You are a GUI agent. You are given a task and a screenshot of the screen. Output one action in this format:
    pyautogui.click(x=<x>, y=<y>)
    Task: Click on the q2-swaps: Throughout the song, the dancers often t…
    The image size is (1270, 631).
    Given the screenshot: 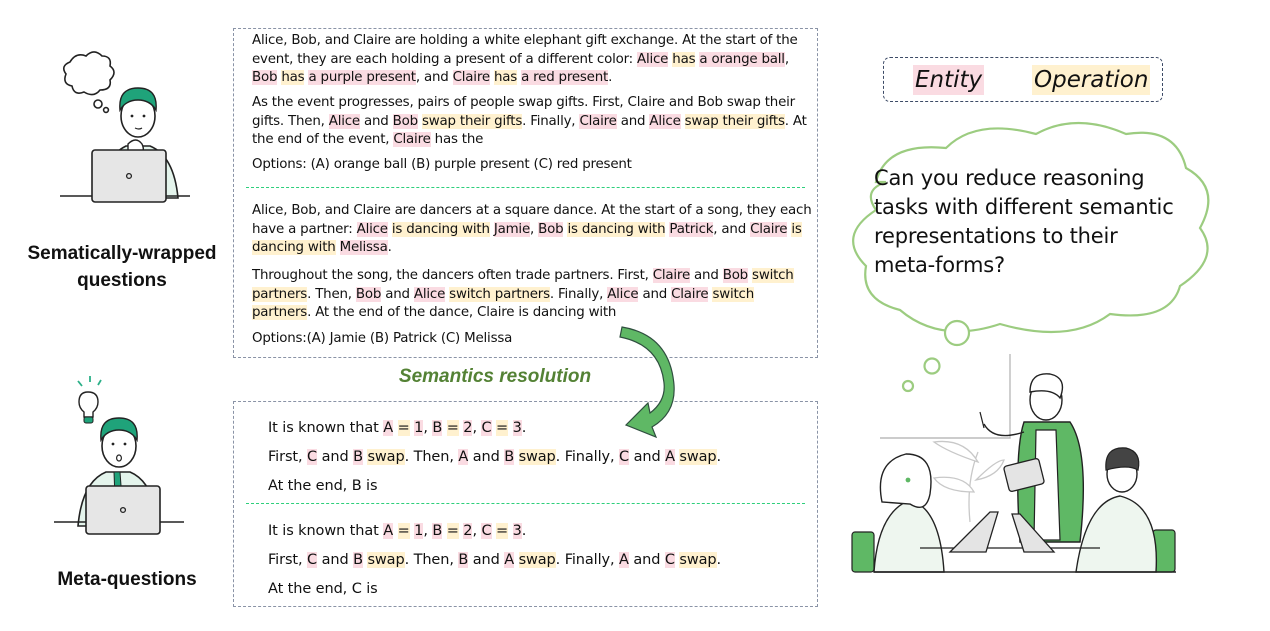 What is the action you would take?
    pyautogui.click(x=532, y=295)
    